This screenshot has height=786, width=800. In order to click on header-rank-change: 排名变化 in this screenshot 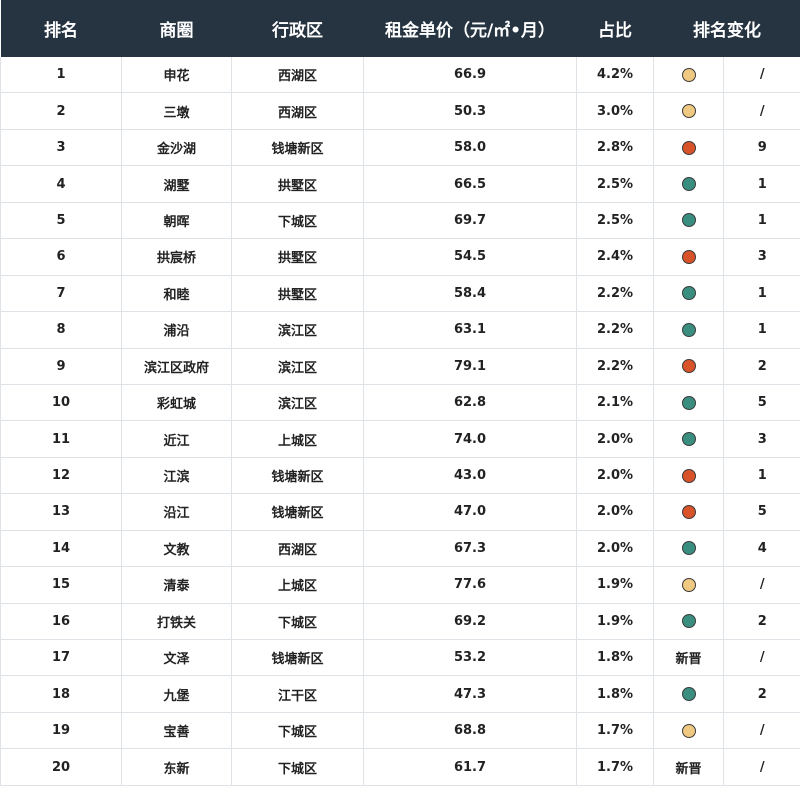, I will do `click(726, 28)`.